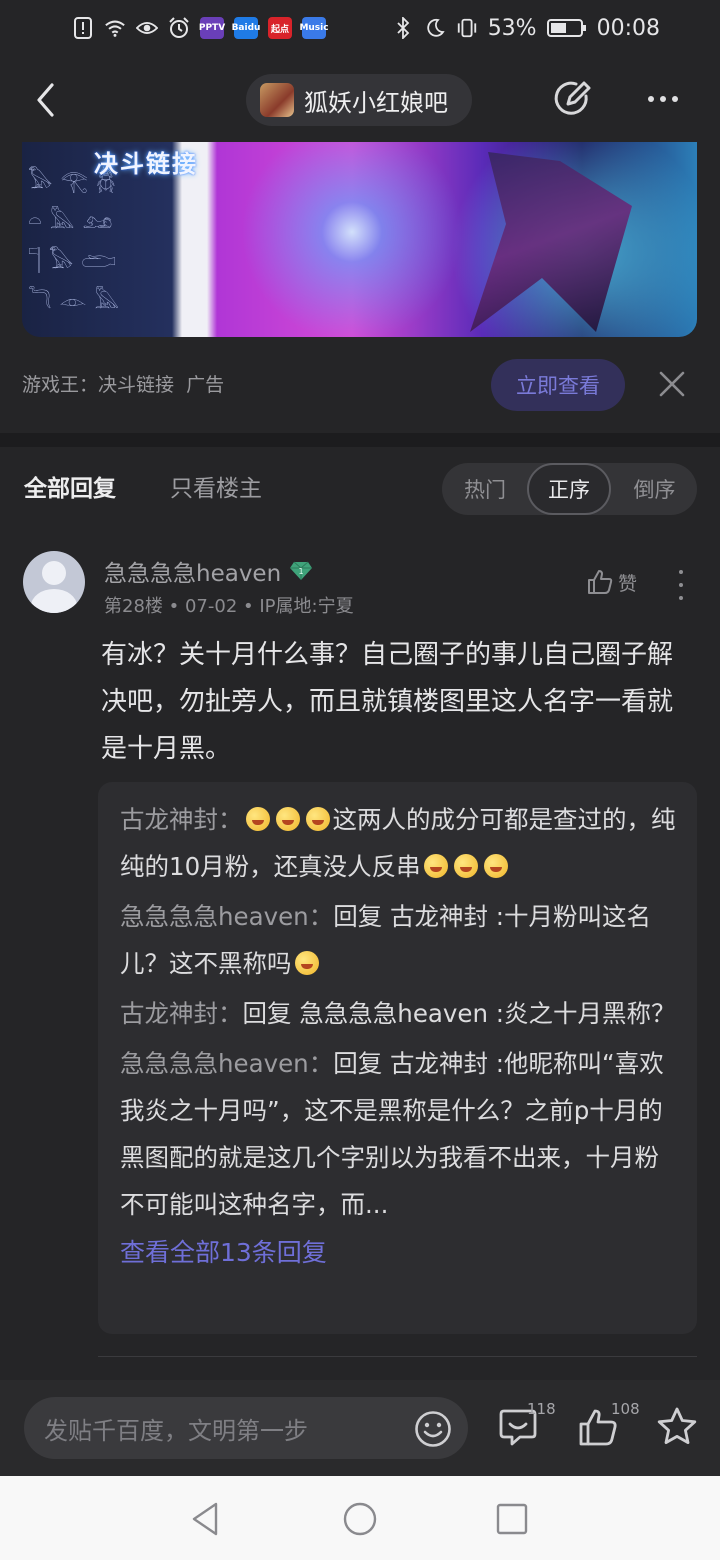 The width and height of the screenshot is (720, 1560). Describe the element at coordinates (306, 963) in the screenshot. I see `puzzled-emoji-icon` at that location.